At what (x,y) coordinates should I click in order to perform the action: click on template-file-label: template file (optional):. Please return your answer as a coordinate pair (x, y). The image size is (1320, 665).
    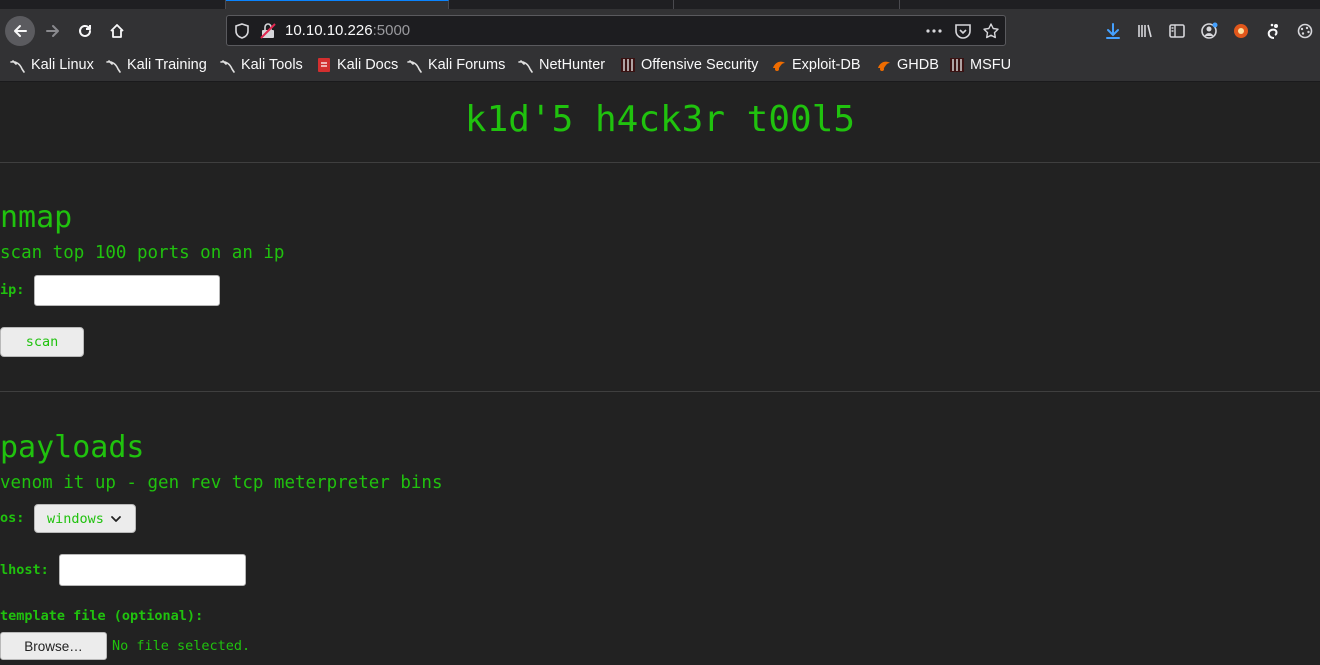
    Looking at the image, I should click on (102, 616).